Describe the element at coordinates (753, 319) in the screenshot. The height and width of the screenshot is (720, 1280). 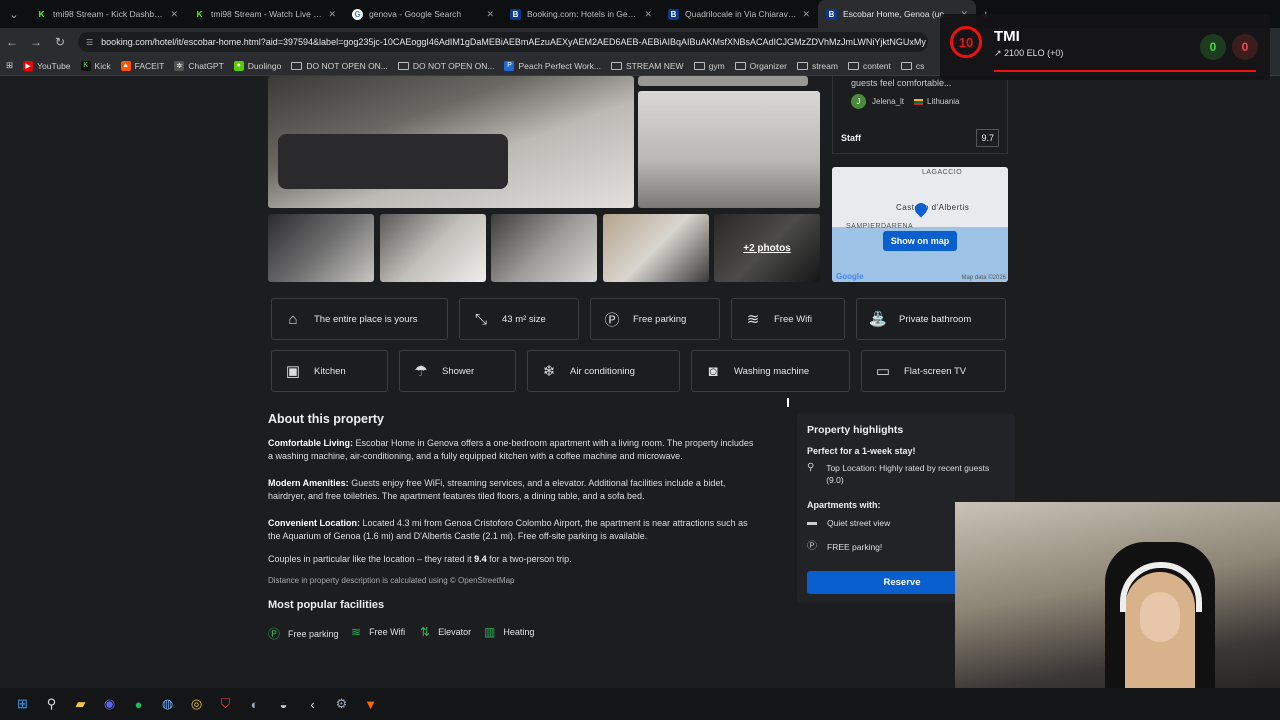
I see `wifi-icon: ≋` at that location.